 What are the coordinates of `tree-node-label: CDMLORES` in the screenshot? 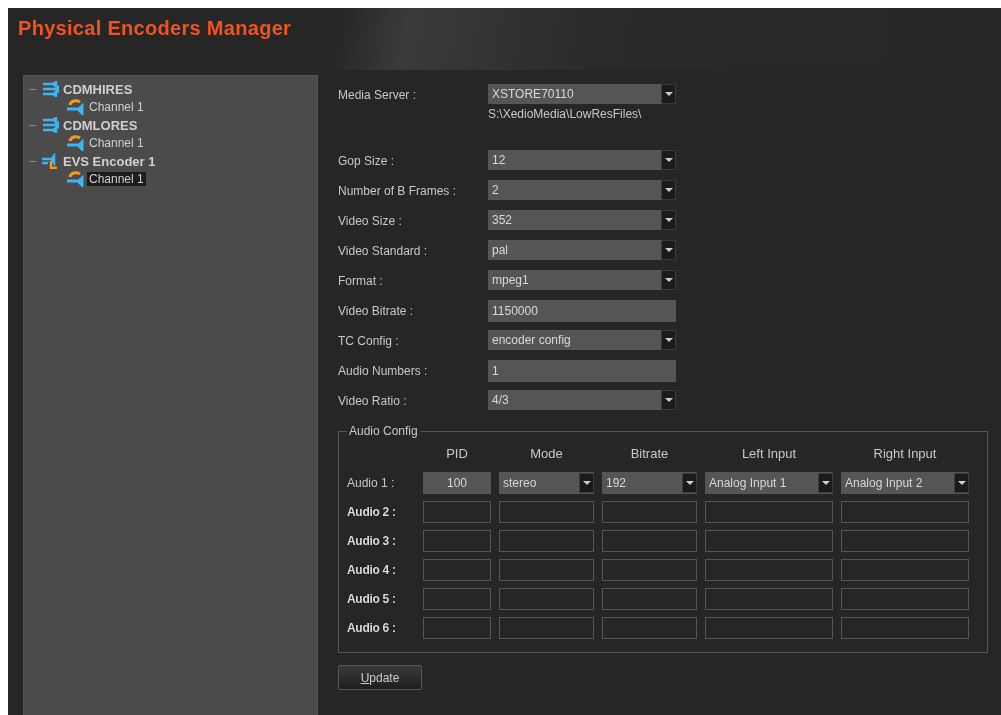 It's located at (100, 125).